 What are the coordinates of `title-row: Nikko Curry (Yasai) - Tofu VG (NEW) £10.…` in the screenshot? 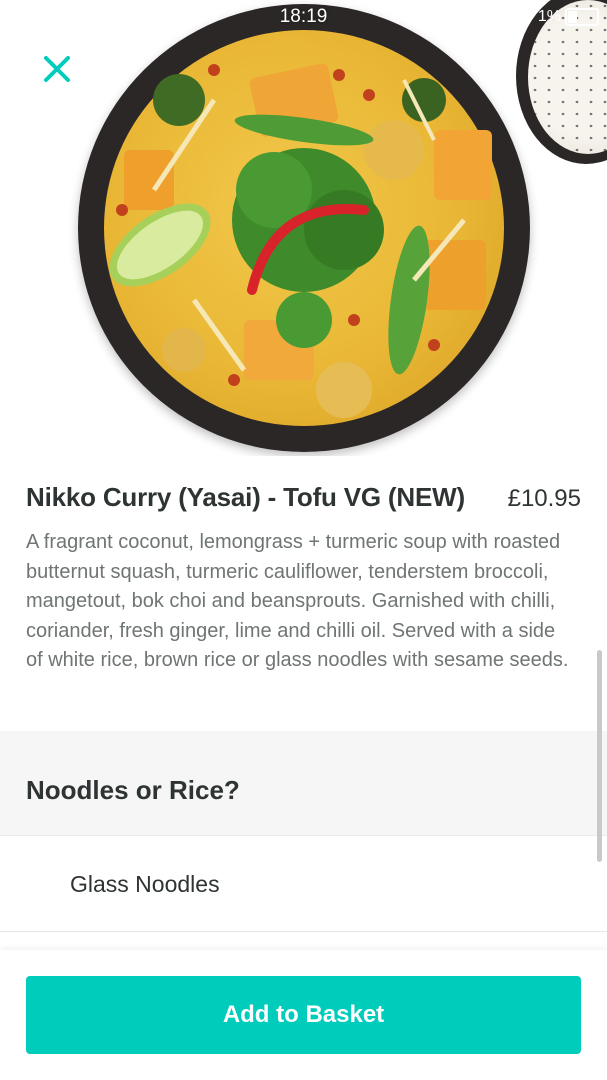 It's located at (303, 497).